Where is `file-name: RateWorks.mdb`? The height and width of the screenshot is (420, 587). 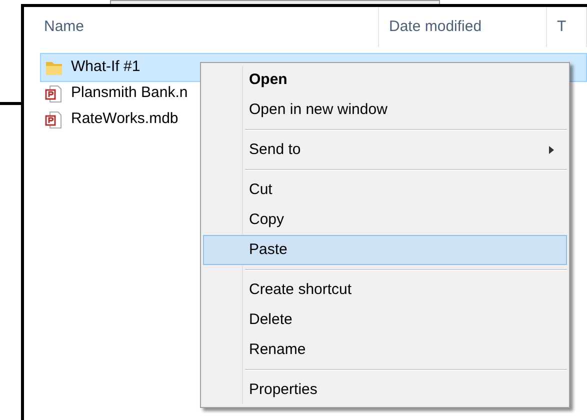 file-name: RateWorks.mdb is located at coordinates (124, 119).